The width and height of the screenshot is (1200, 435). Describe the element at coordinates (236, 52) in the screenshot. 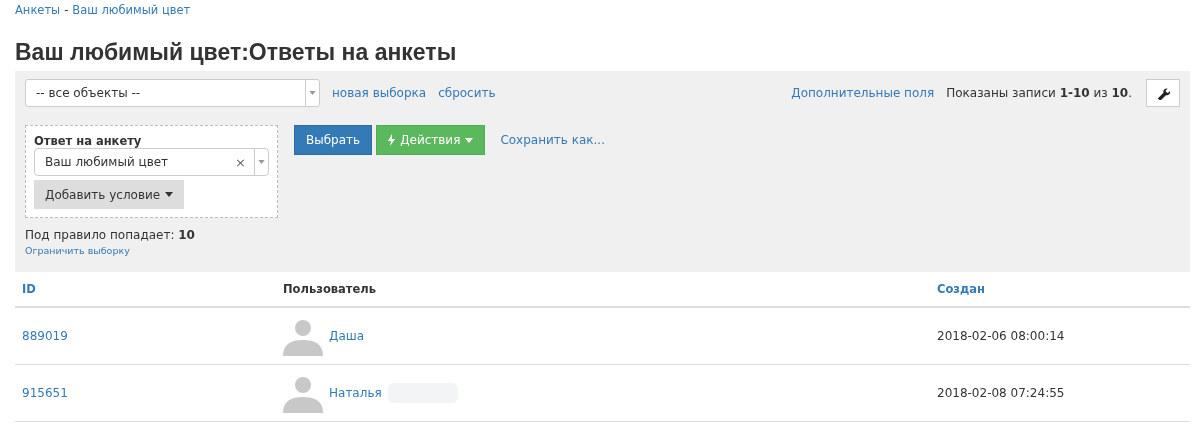

I see `page-title: Ваш любимый цвет:Ответы на анкеты` at that location.